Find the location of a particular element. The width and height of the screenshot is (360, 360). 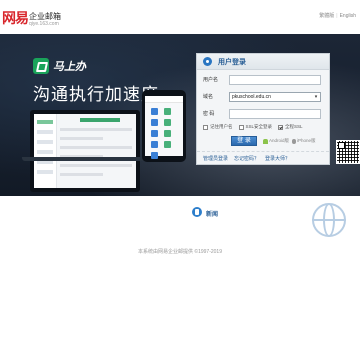

password-input is located at coordinates (275, 113).